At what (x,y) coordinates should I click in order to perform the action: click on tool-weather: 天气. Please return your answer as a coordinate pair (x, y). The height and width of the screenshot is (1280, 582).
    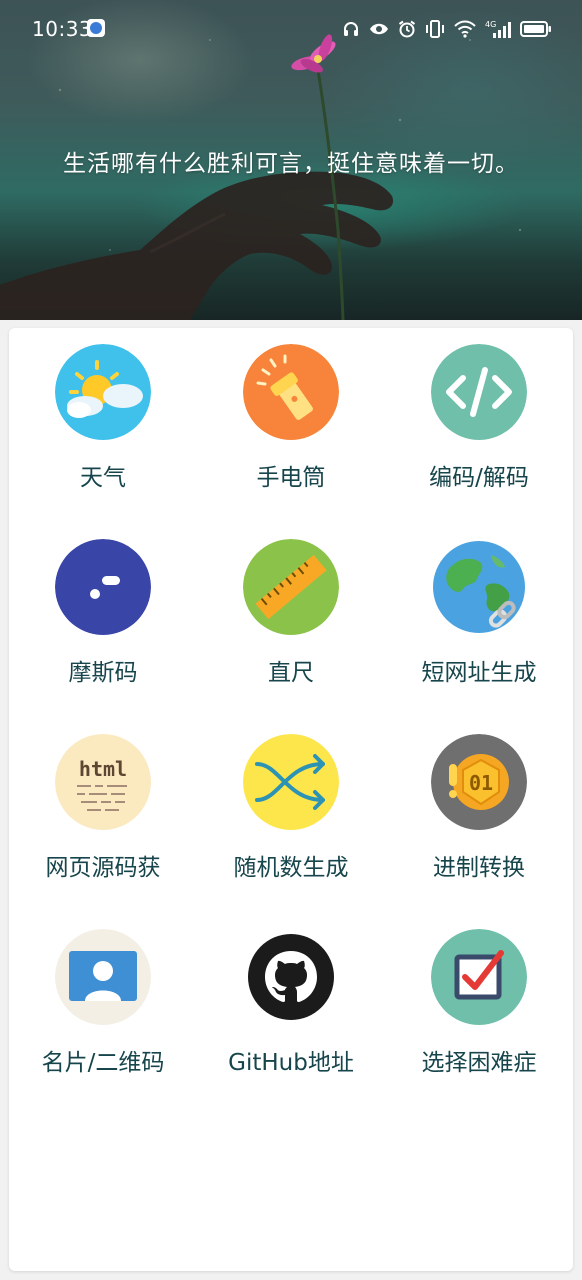
    Looking at the image, I should click on (103, 425).